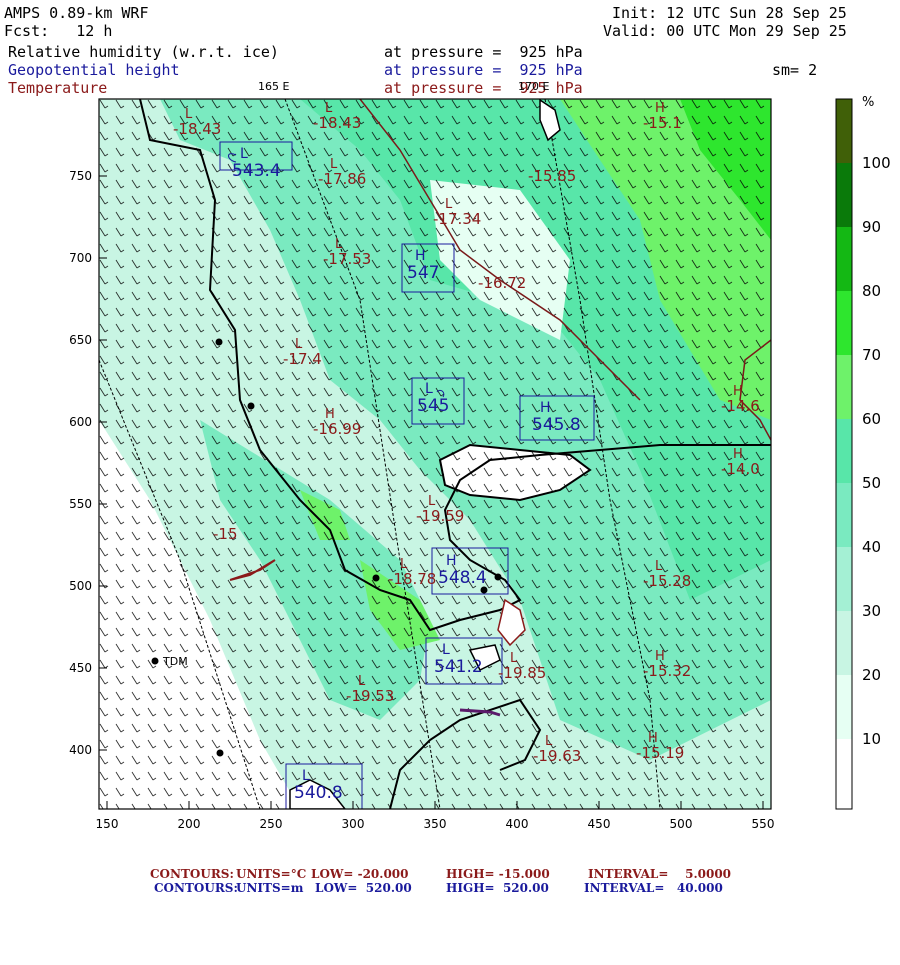  What do you see at coordinates (196, 888) in the screenshot?
I see `footer-height-contours-label: CONTOURS:` at bounding box center [196, 888].